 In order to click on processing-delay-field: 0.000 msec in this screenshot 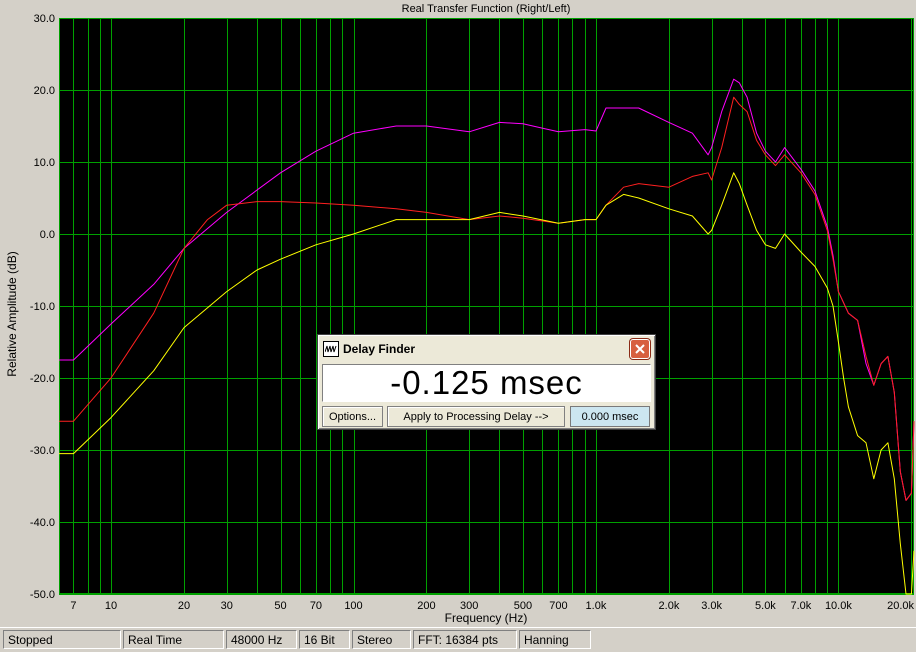, I will do `click(610, 416)`.